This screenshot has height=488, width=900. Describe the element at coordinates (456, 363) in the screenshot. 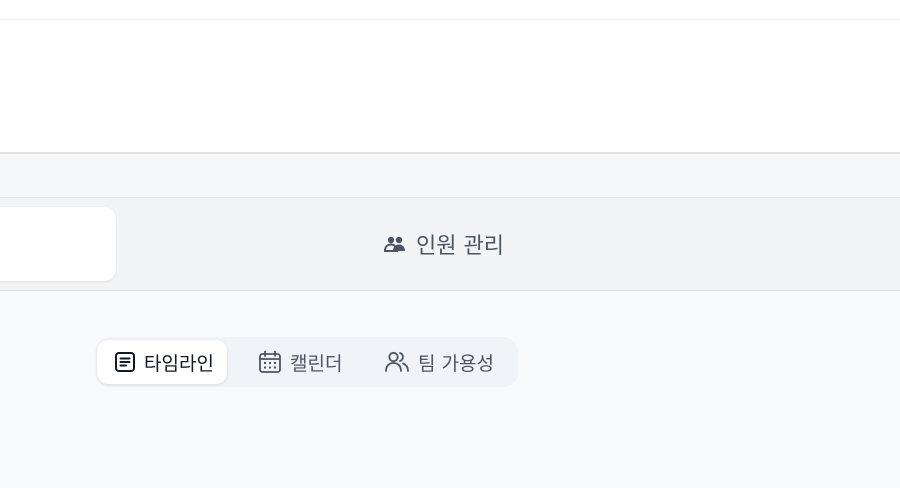

I see `view-btn-label: 팀 가용성` at that location.